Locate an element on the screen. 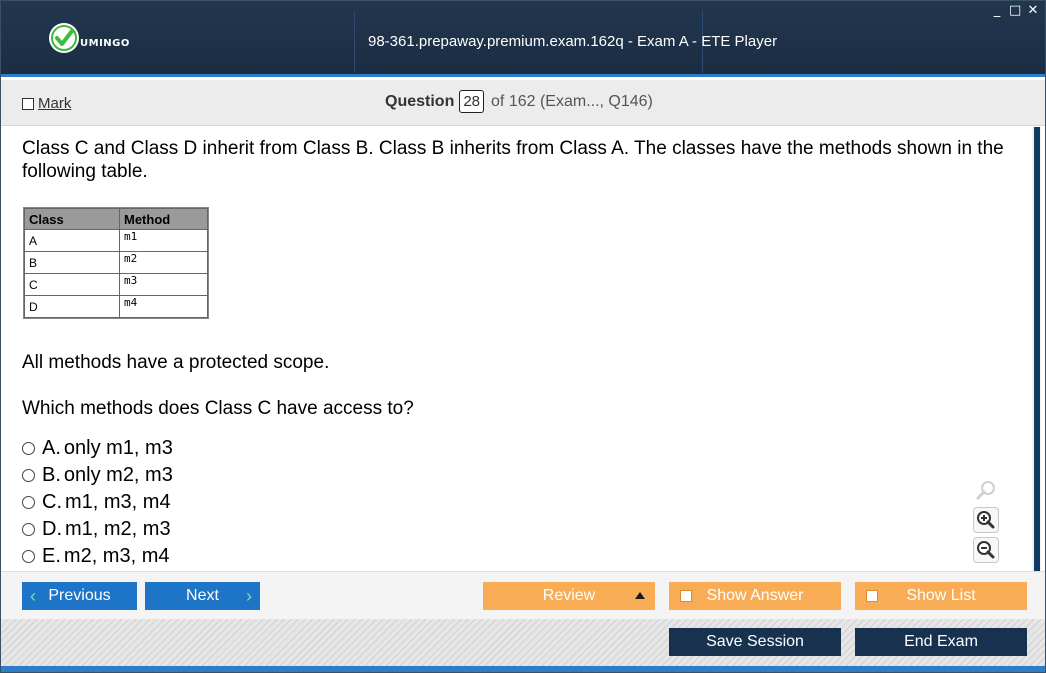 The image size is (1046, 673). table-row: A m1 is located at coordinates (116, 240).